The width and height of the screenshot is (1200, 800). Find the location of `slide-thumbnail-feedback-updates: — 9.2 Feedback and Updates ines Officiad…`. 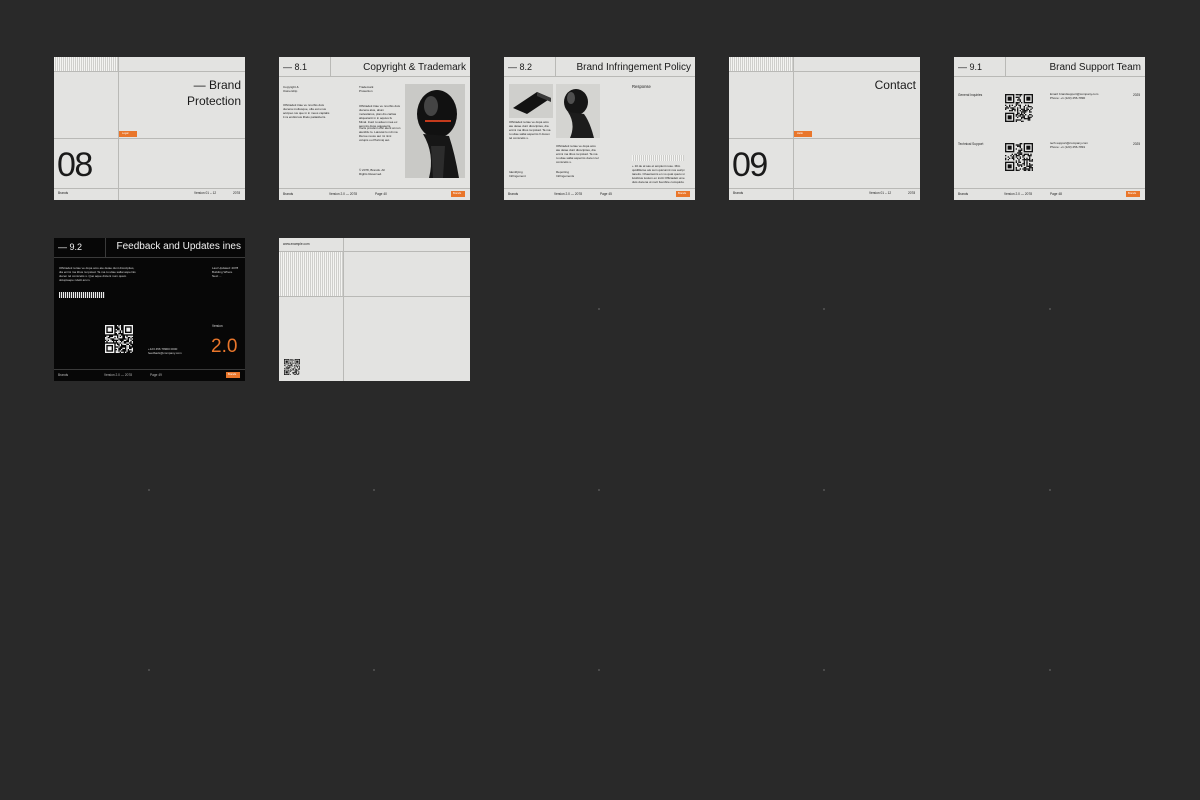

slide-thumbnail-feedback-updates: — 9.2 Feedback and Updates ines Officiad… is located at coordinates (149, 309).